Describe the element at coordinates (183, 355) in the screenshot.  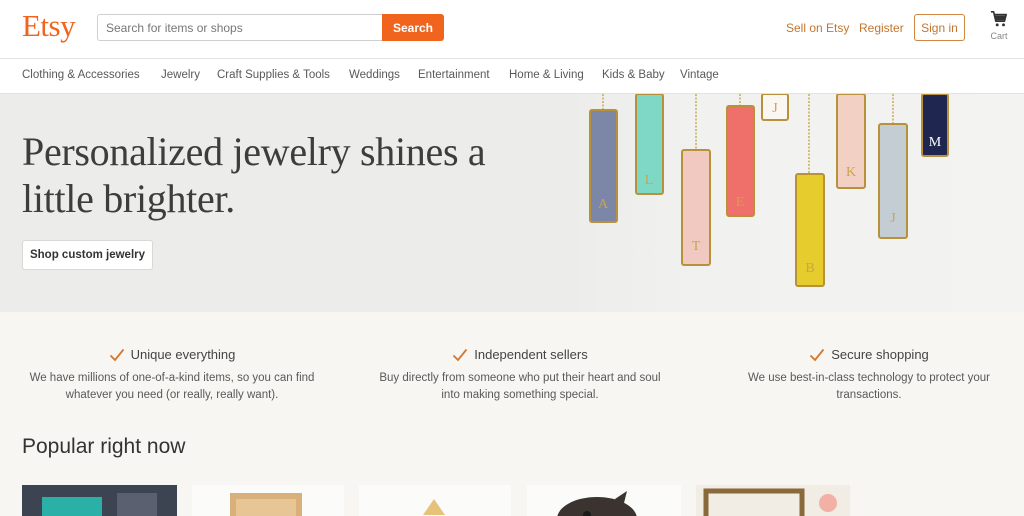
I see `value-prop-title: Unique everything` at that location.